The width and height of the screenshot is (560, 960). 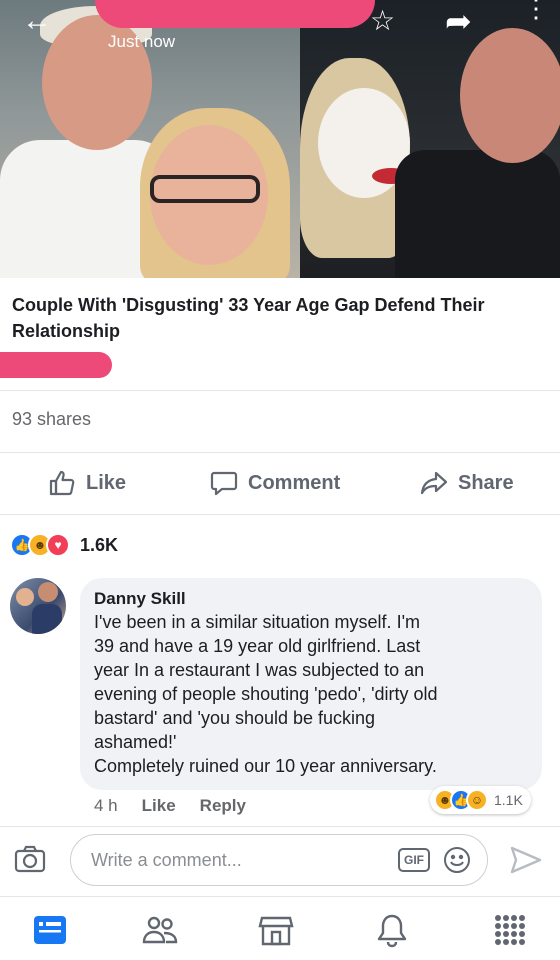 I want to click on man2-face, so click(x=510, y=95).